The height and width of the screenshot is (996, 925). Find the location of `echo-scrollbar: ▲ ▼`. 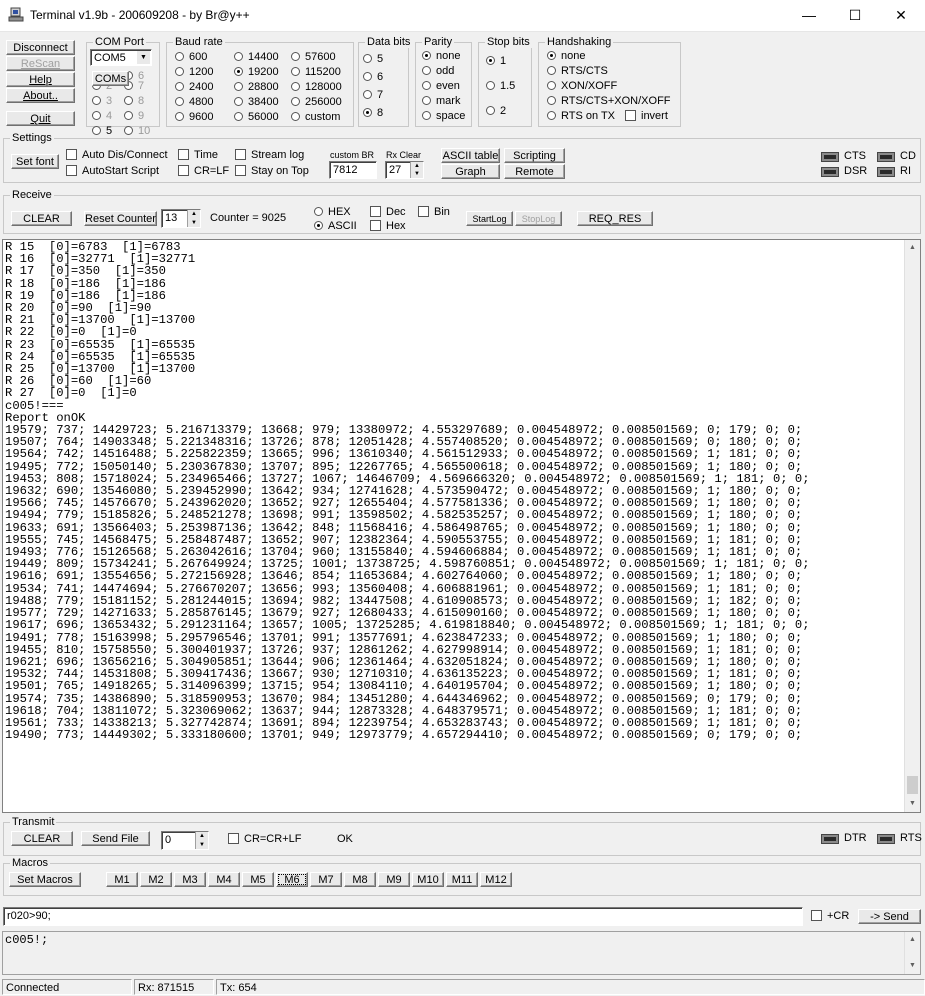

echo-scrollbar: ▲ ▼ is located at coordinates (912, 953).